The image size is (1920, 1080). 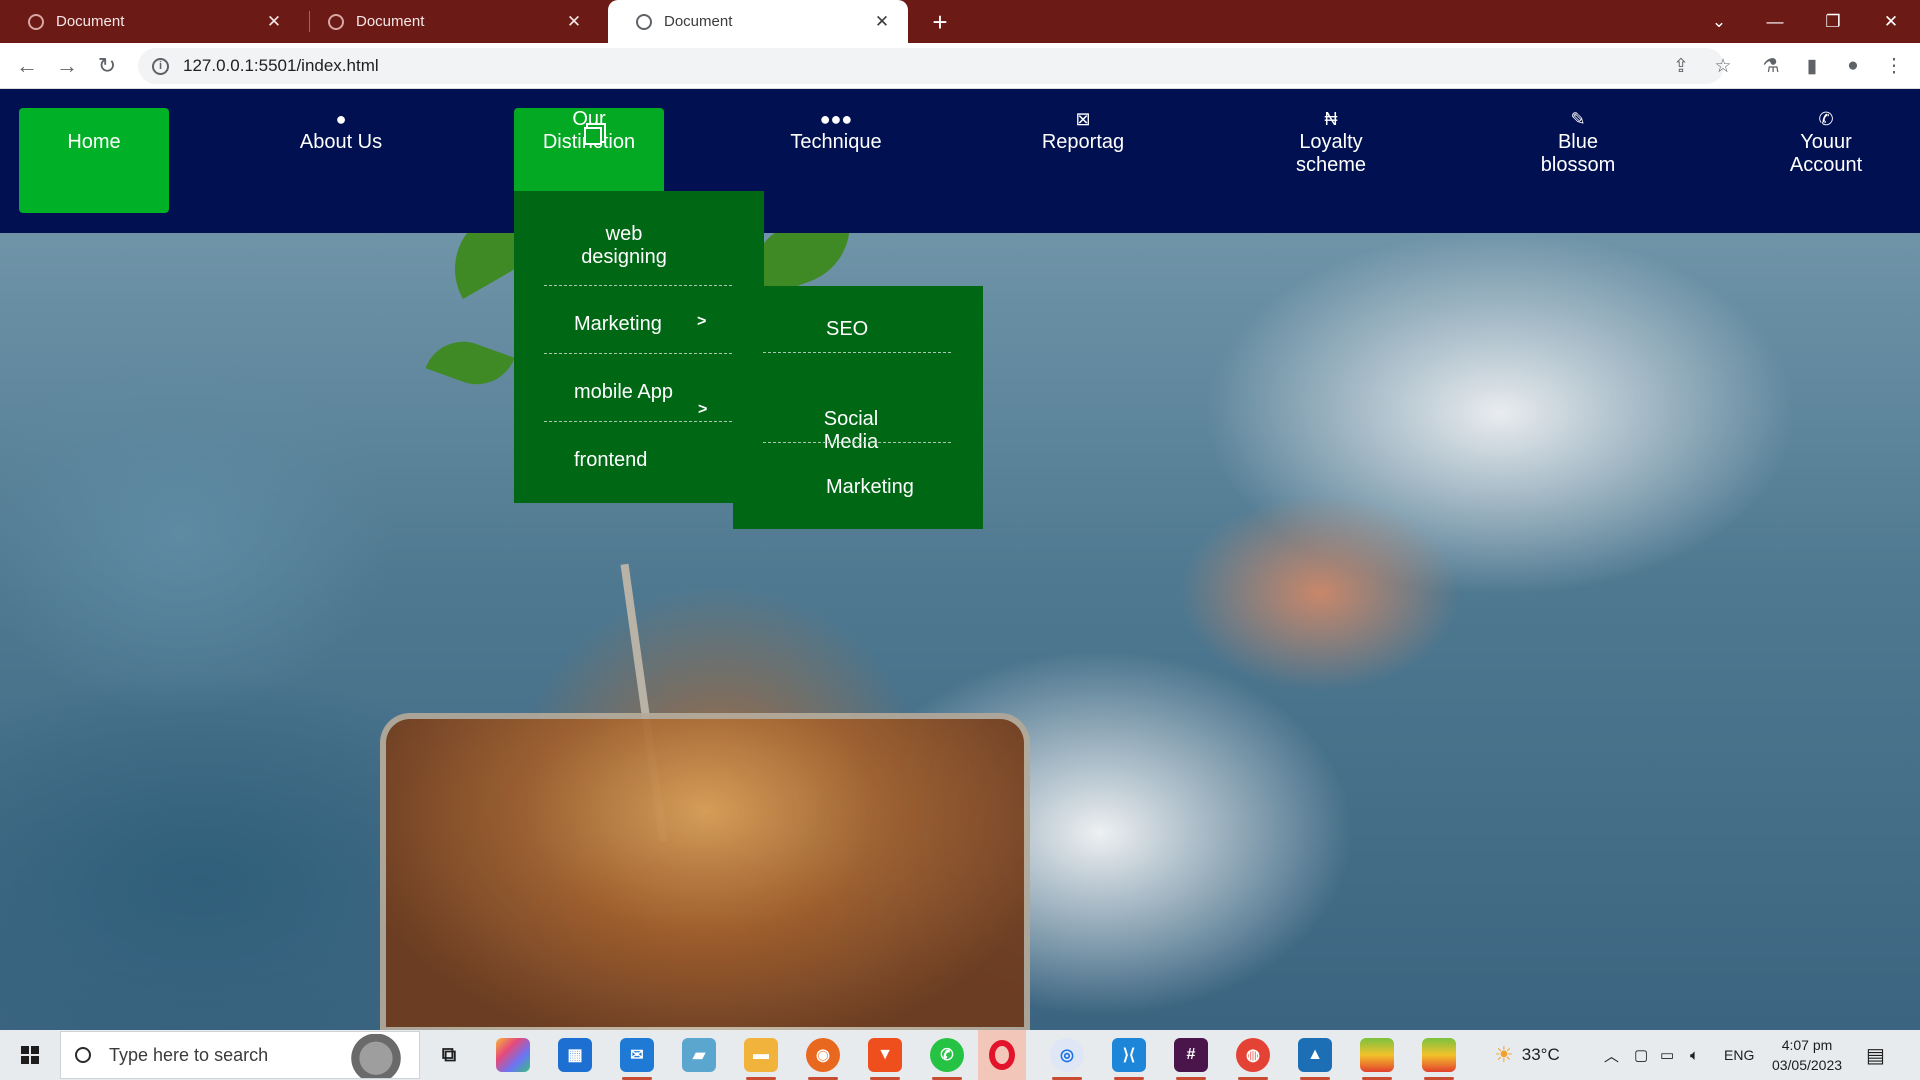 What do you see at coordinates (1191, 1059) in the screenshot?
I see `slack-icon: #` at bounding box center [1191, 1059].